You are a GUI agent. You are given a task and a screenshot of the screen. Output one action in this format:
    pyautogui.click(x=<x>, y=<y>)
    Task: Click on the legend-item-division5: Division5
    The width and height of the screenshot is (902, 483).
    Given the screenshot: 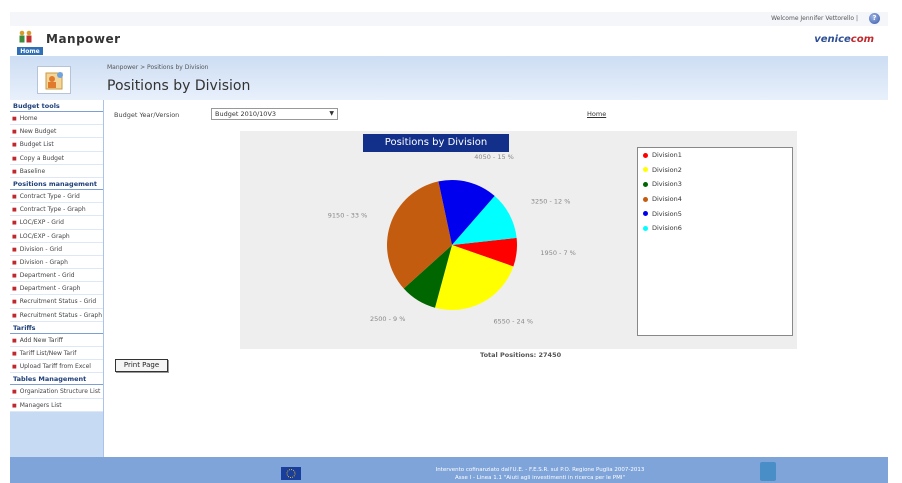 What is the action you would take?
    pyautogui.click(x=715, y=213)
    